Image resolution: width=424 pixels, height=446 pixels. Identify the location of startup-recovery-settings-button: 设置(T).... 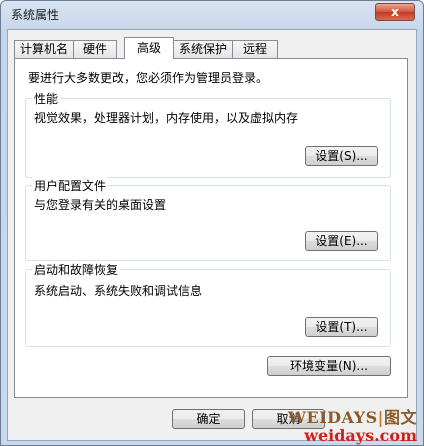
(341, 327).